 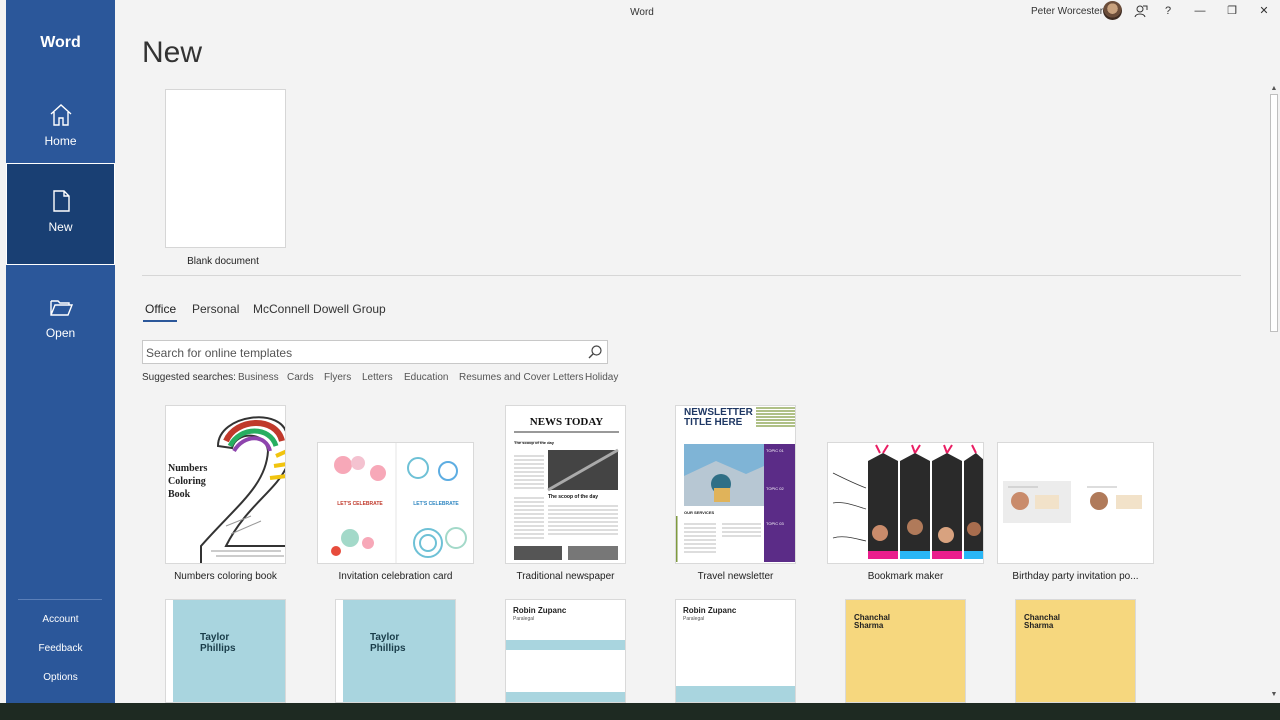 I want to click on template-resume-chanchal-sharma-2: Chanchal Sharma, so click(x=1075, y=651).